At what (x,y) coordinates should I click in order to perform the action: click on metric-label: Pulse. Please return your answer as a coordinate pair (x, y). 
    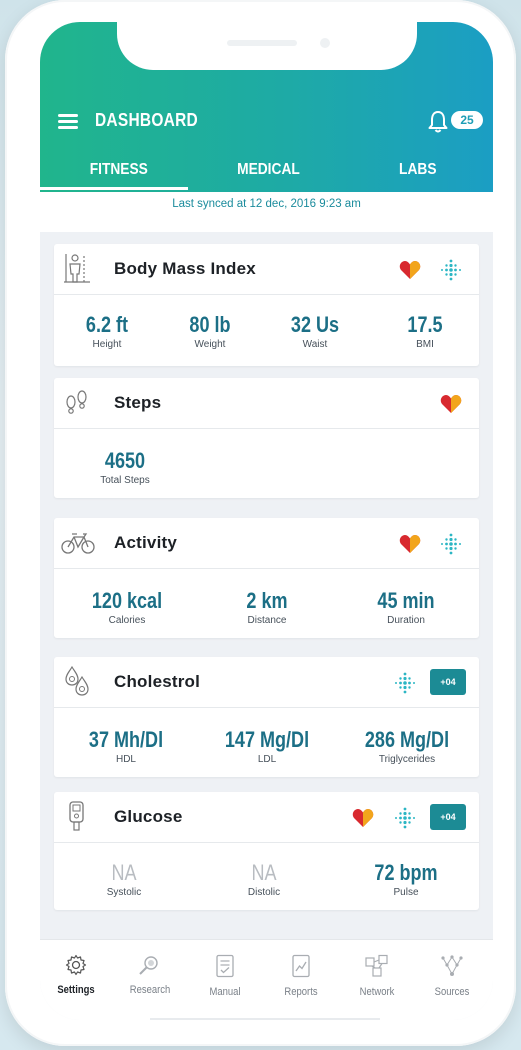
    Looking at the image, I should click on (406, 892).